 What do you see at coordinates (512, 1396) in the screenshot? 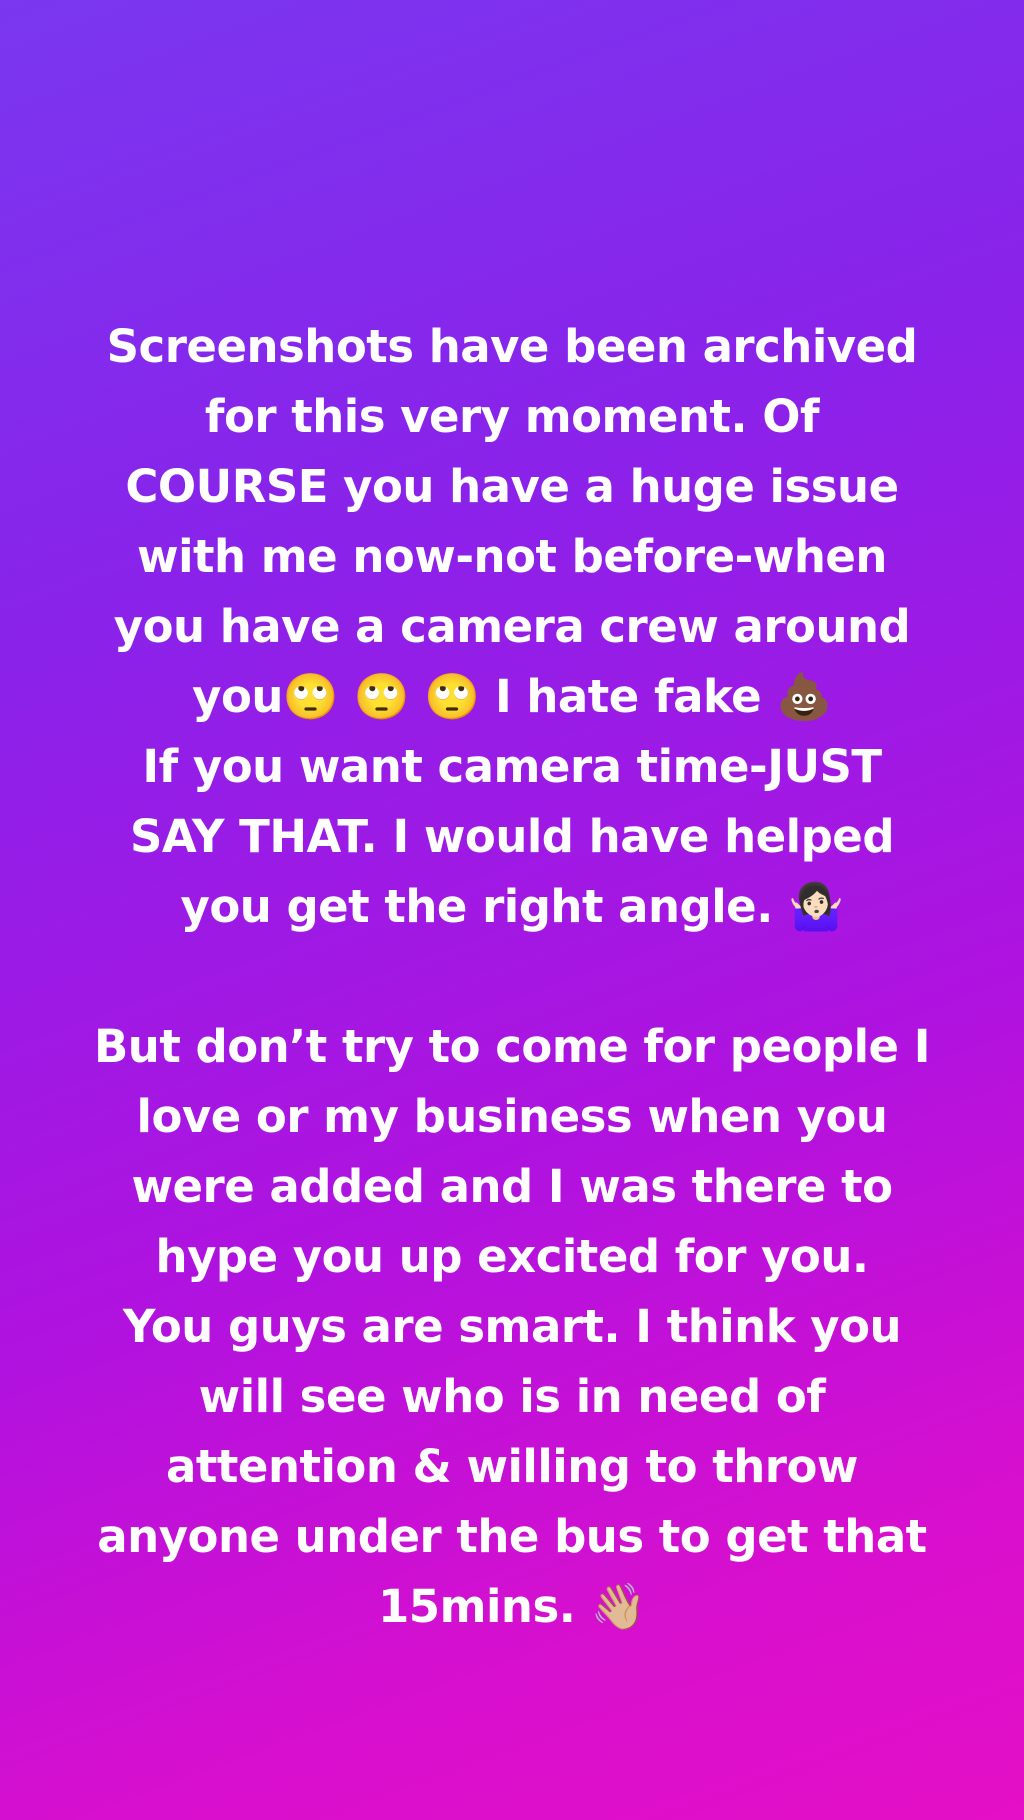
I see `story-text-line: will see who is in need of` at bounding box center [512, 1396].